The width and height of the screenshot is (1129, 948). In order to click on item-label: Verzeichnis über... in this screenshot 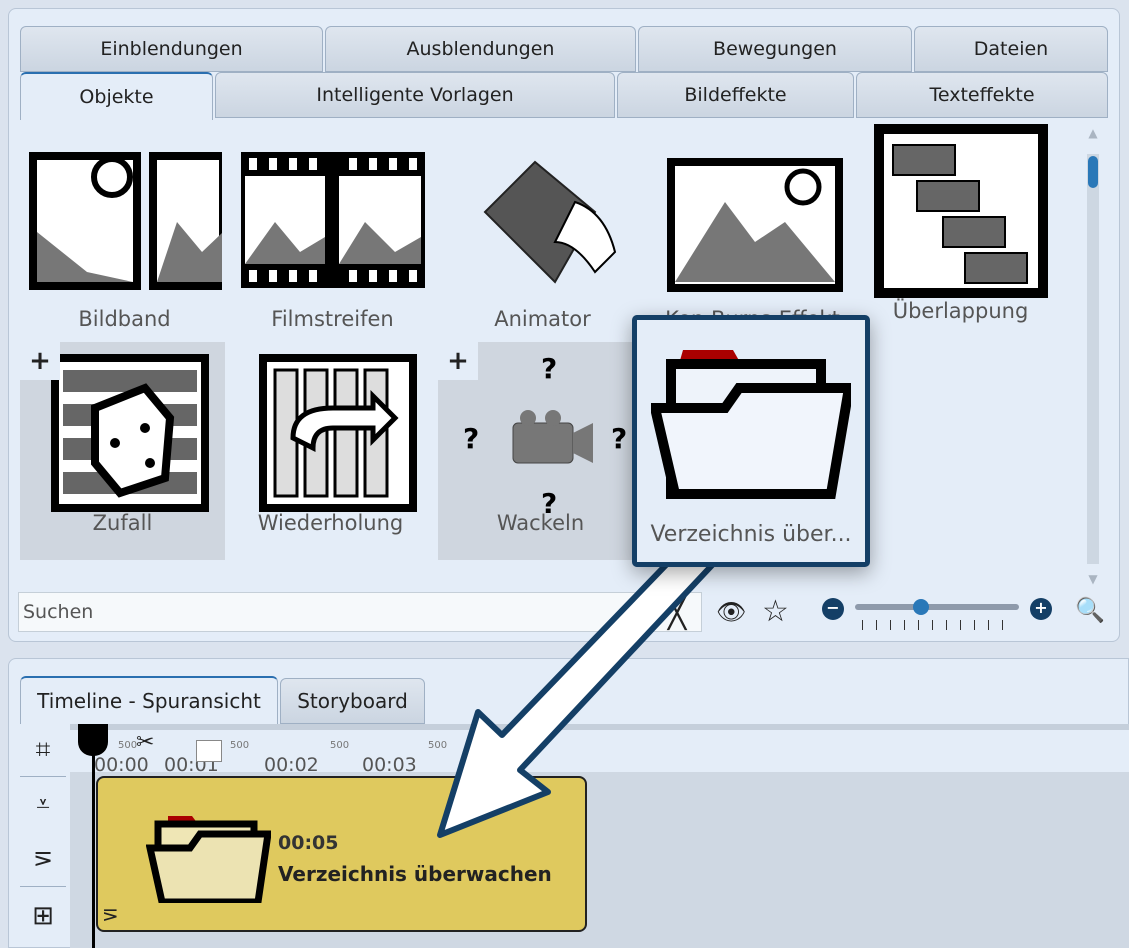, I will do `click(751, 534)`.